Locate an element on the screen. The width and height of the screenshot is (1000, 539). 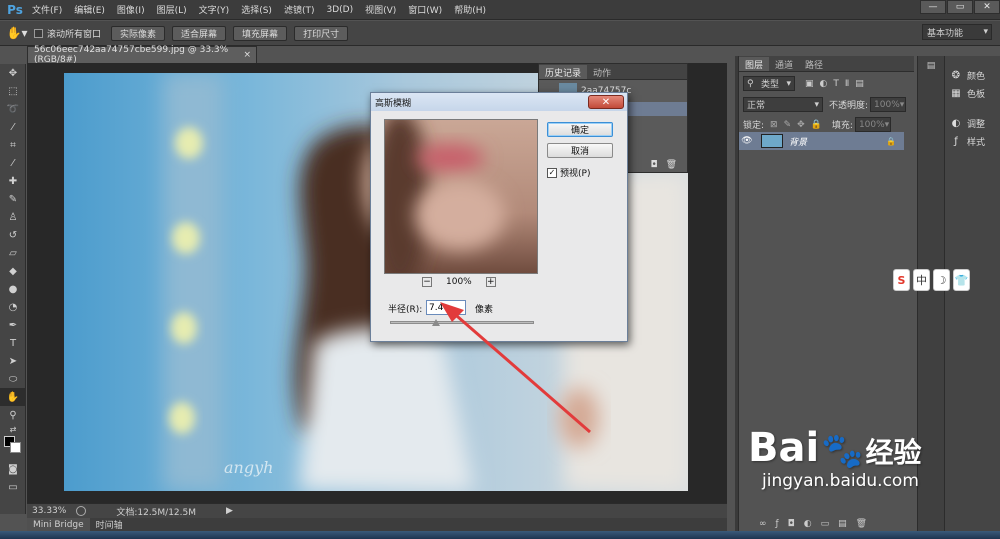
paint-bucket-icon: ◆ is located at coordinates (13, 271).